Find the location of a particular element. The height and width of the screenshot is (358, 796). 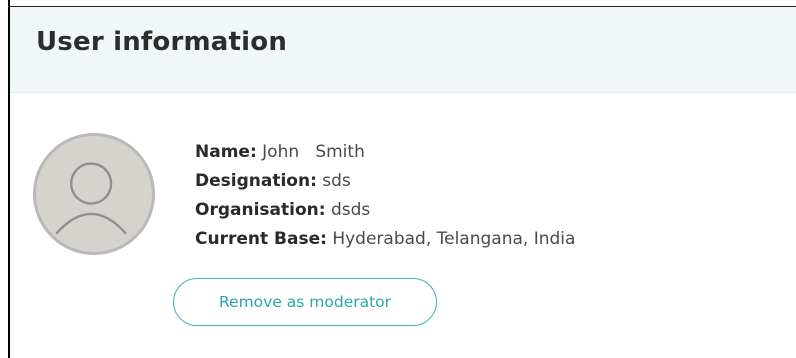

user-silhouette-icon is located at coordinates (91, 198).